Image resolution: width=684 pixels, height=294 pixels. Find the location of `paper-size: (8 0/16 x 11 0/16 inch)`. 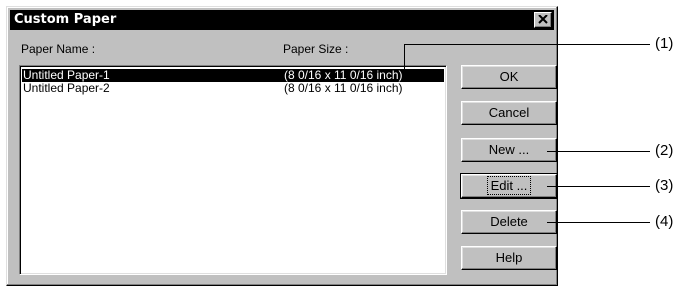

paper-size: (8 0/16 x 11 0/16 inch) is located at coordinates (343, 88).